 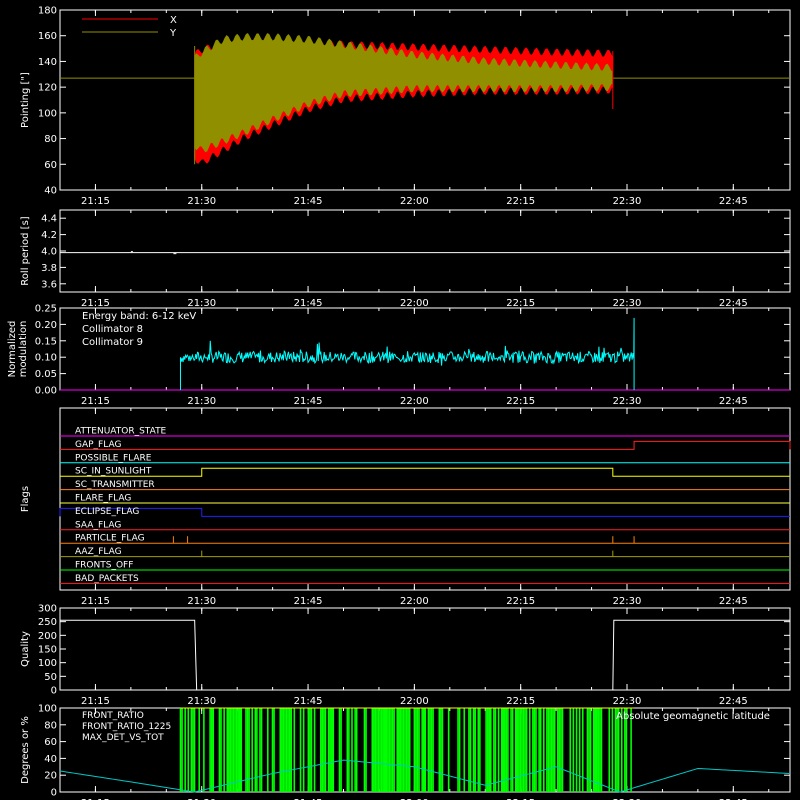 What do you see at coordinates (104, 566) in the screenshot?
I see `flag-label: FRONTS_OFF` at bounding box center [104, 566].